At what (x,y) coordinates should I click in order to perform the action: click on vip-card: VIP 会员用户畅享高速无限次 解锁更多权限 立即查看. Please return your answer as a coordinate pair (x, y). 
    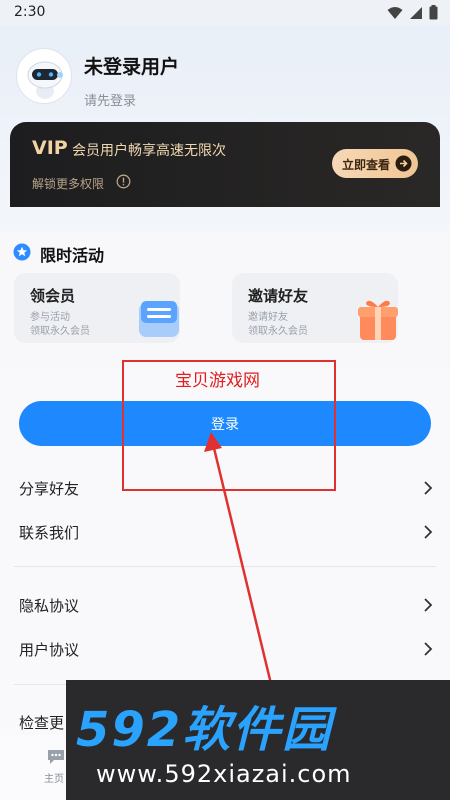
    Looking at the image, I should click on (225, 164).